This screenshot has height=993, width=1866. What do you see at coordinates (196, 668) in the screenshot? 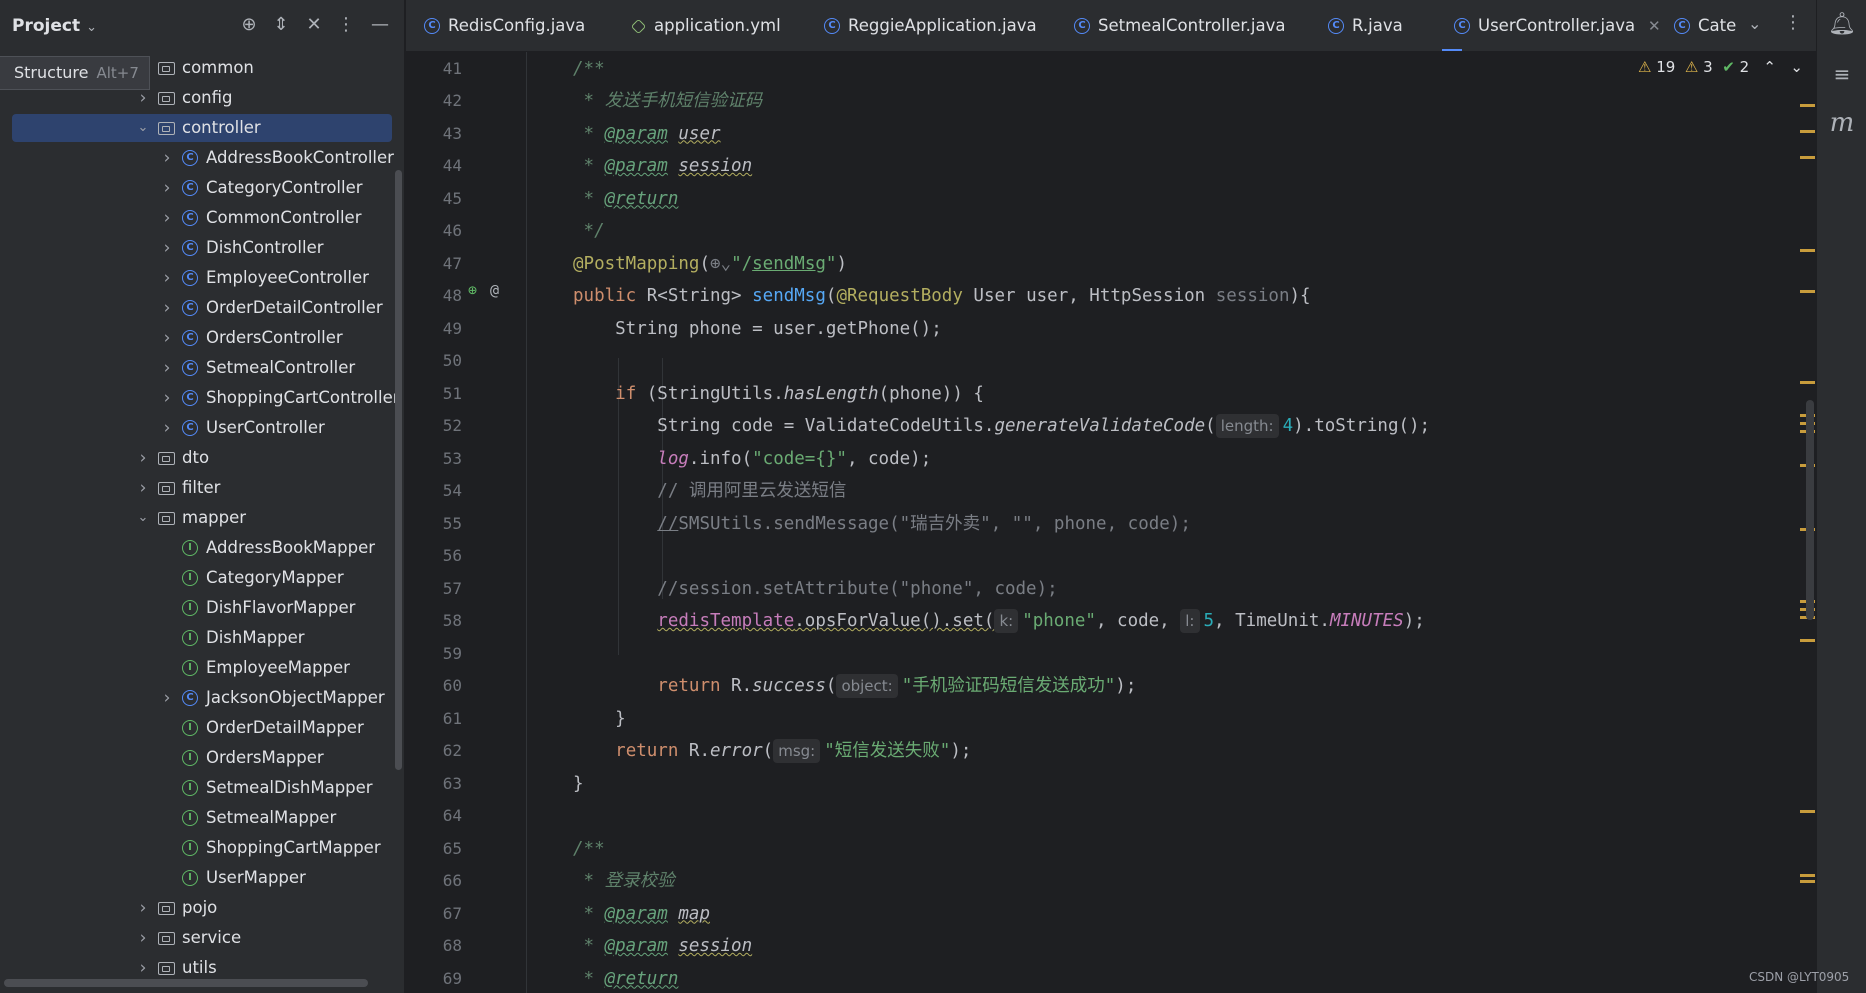
I see `tree-item: I EmployeeMapper` at bounding box center [196, 668].